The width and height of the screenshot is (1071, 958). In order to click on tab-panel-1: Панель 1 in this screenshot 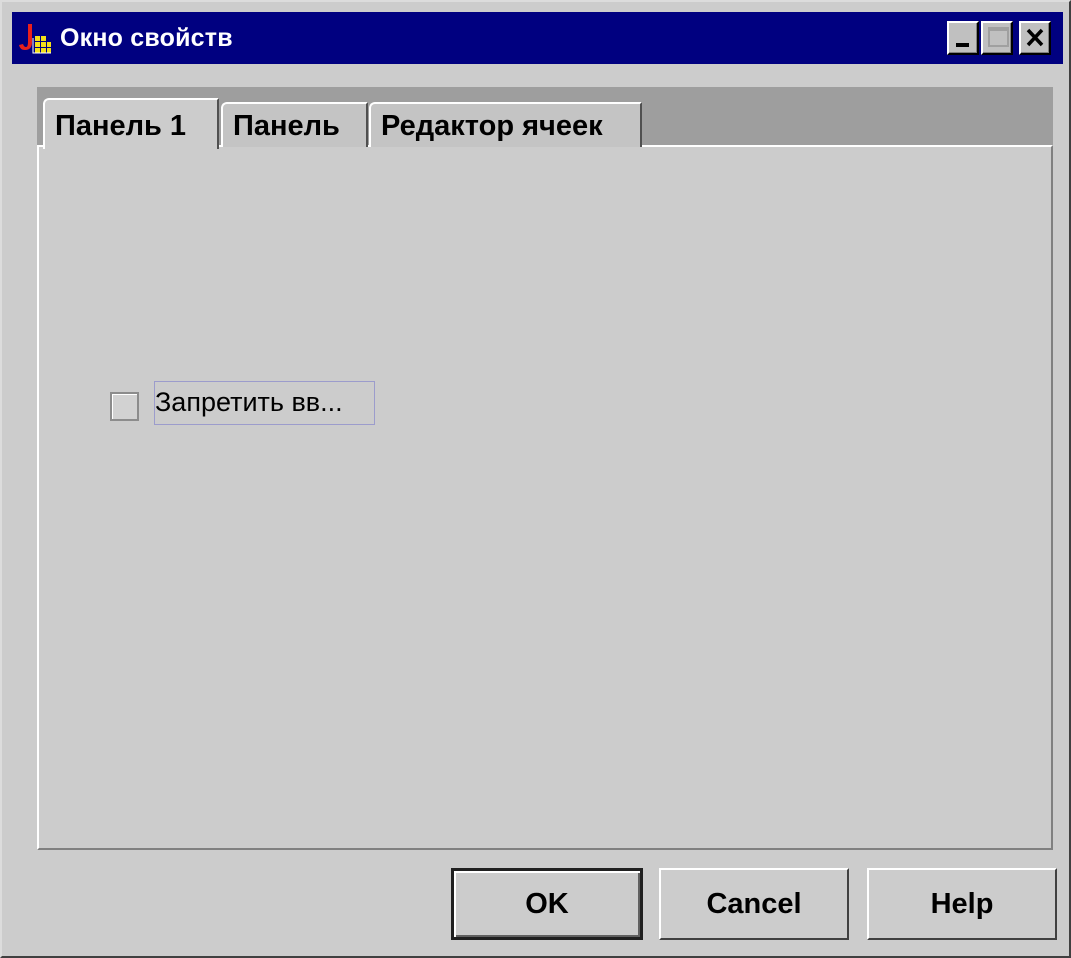, I will do `click(131, 123)`.